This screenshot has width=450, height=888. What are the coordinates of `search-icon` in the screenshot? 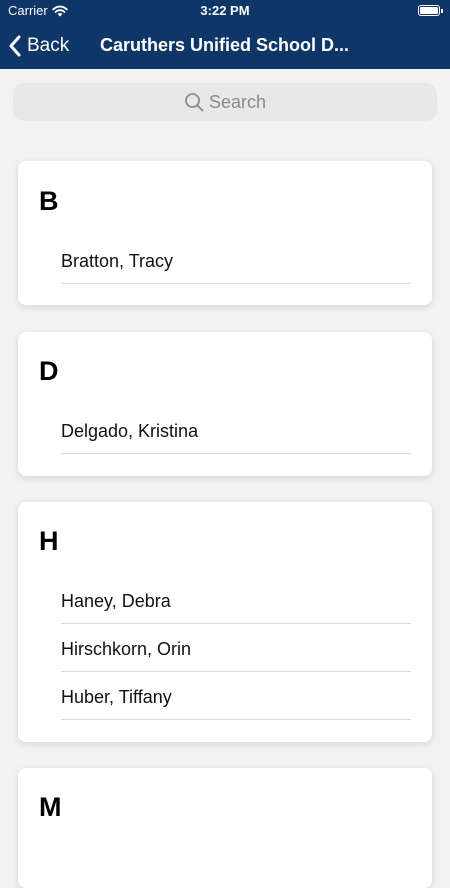 It's located at (194, 102).